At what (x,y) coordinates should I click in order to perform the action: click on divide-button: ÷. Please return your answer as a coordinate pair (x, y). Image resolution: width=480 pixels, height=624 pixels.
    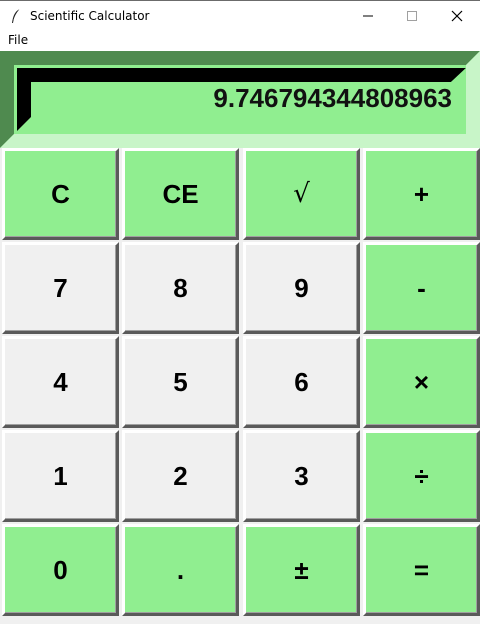
    Looking at the image, I should click on (421, 476).